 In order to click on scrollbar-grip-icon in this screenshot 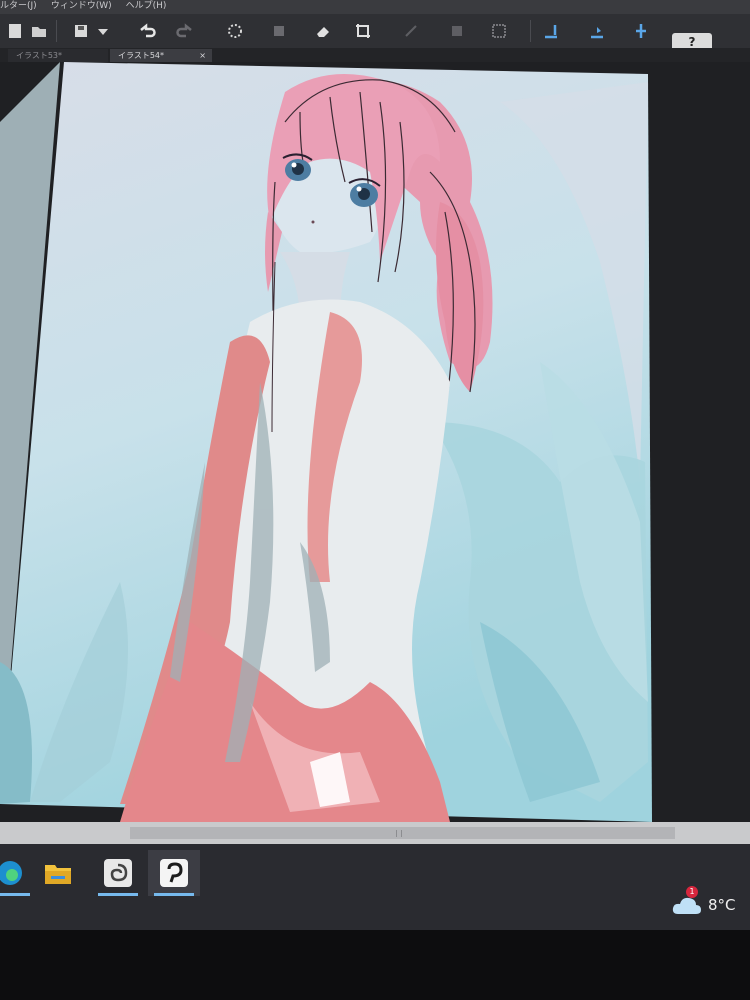, I will do `click(399, 833)`.